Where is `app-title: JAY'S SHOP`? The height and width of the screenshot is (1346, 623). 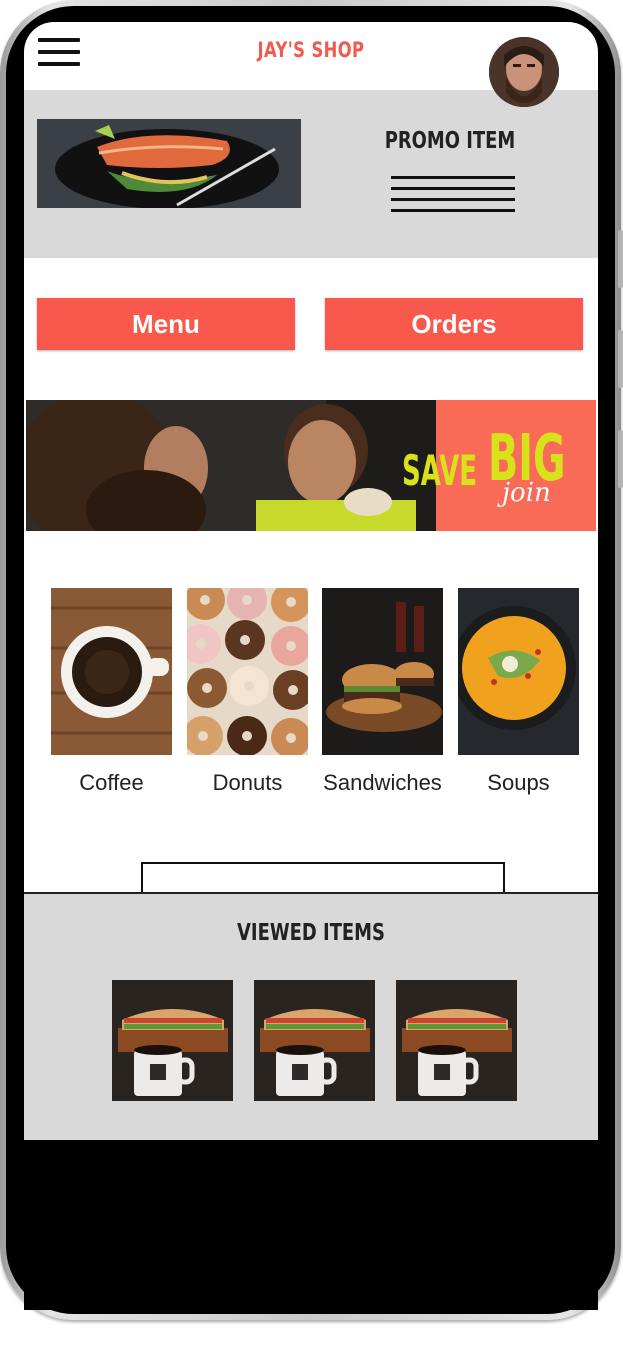
app-title: JAY'S SHOP is located at coordinates (311, 50).